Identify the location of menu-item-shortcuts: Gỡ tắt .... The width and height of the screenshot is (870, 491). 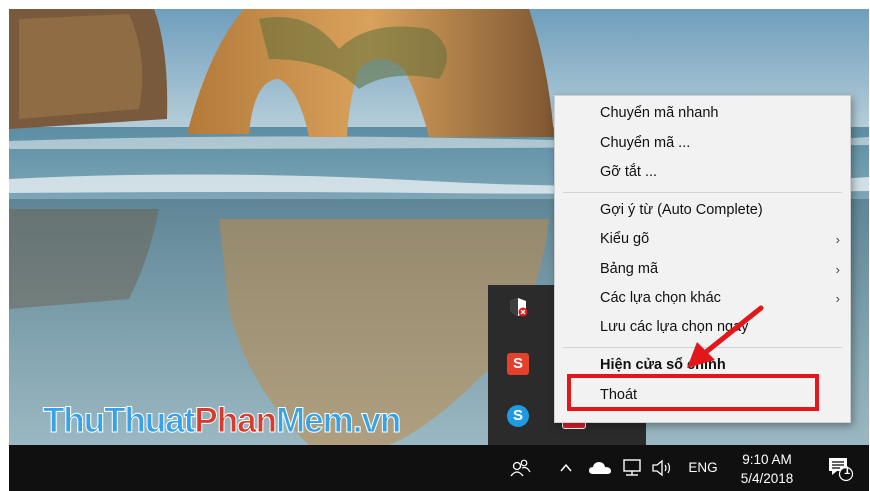
(702, 172).